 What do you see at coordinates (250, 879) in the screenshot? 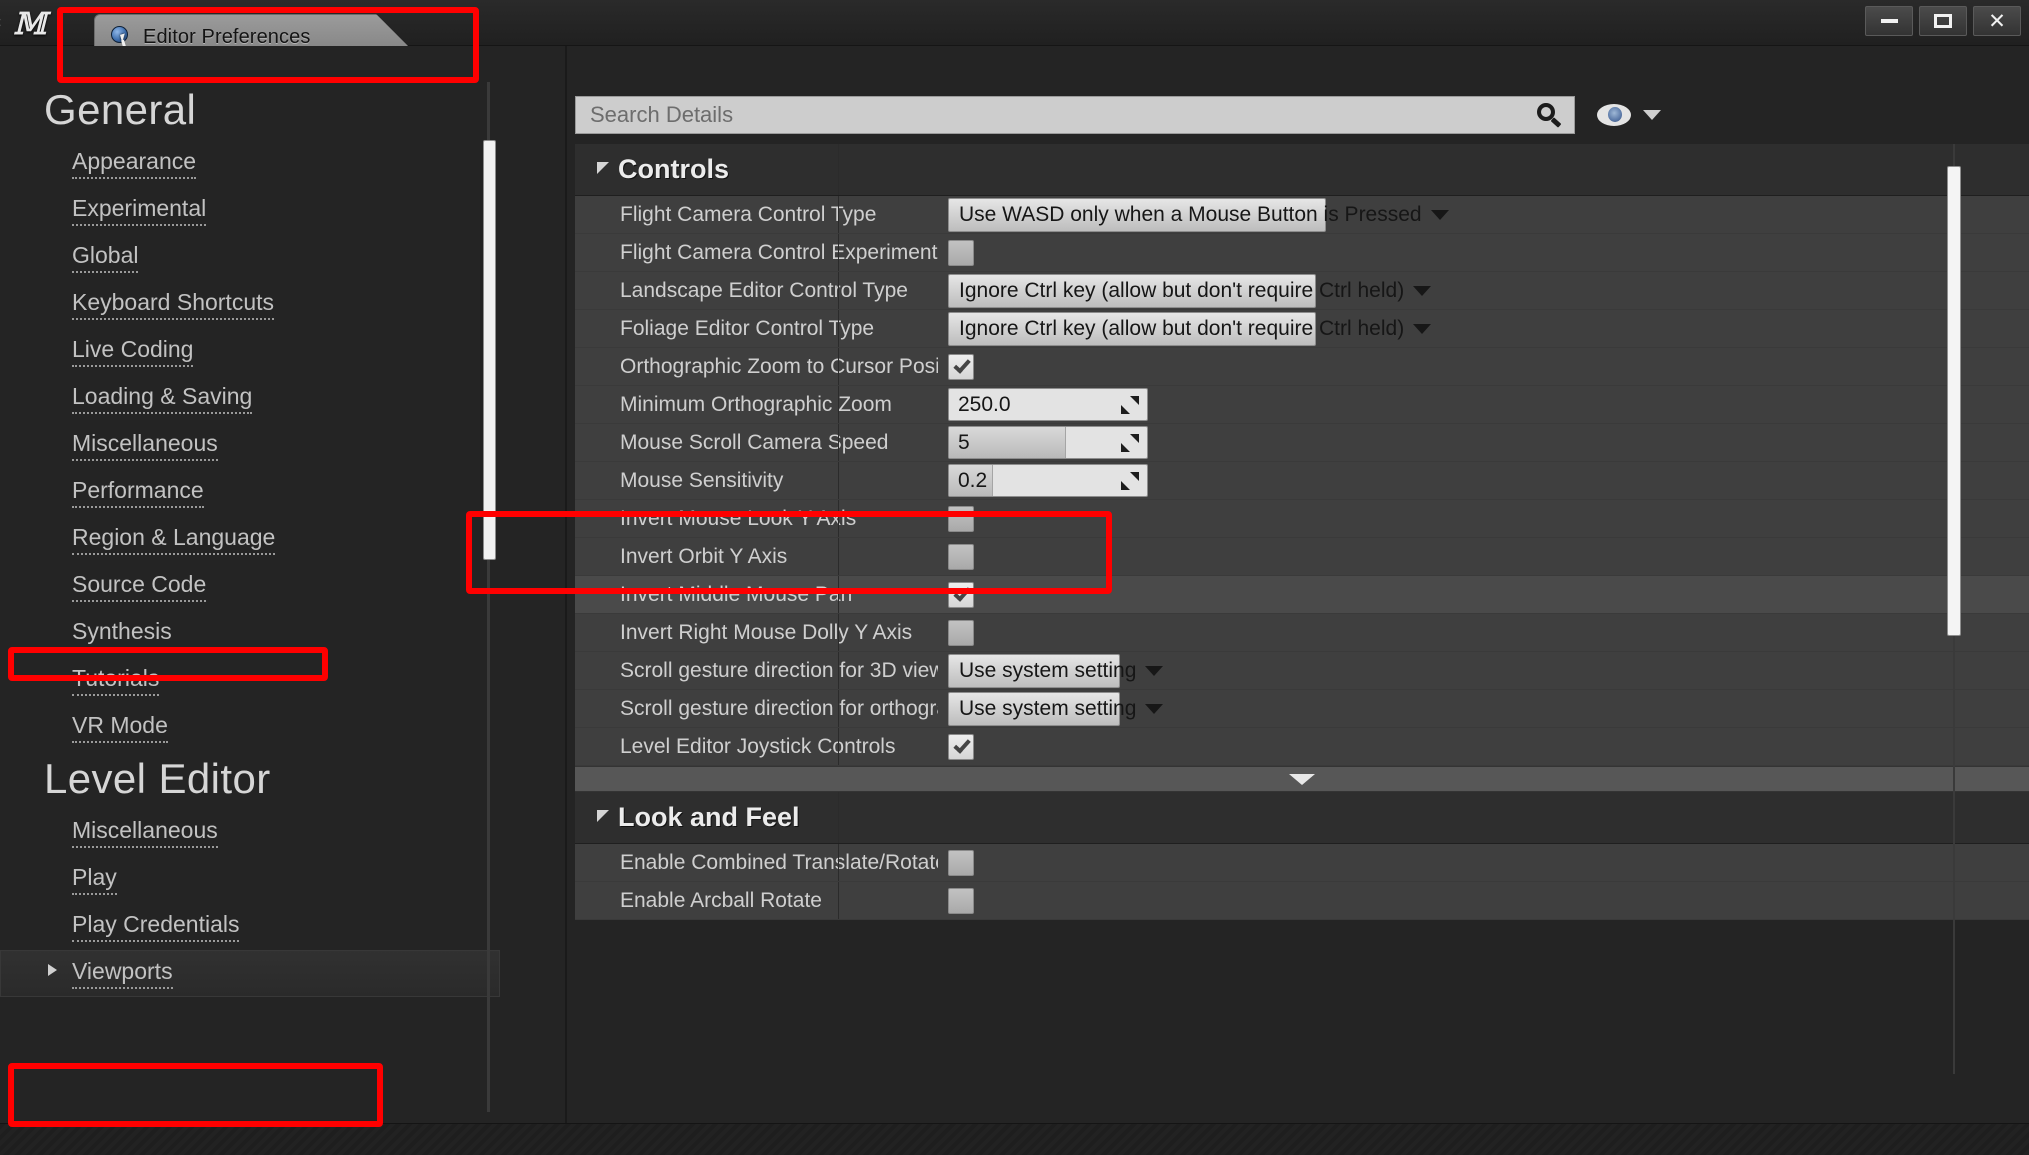
I see `sidebar-item-play: Play` at bounding box center [250, 879].